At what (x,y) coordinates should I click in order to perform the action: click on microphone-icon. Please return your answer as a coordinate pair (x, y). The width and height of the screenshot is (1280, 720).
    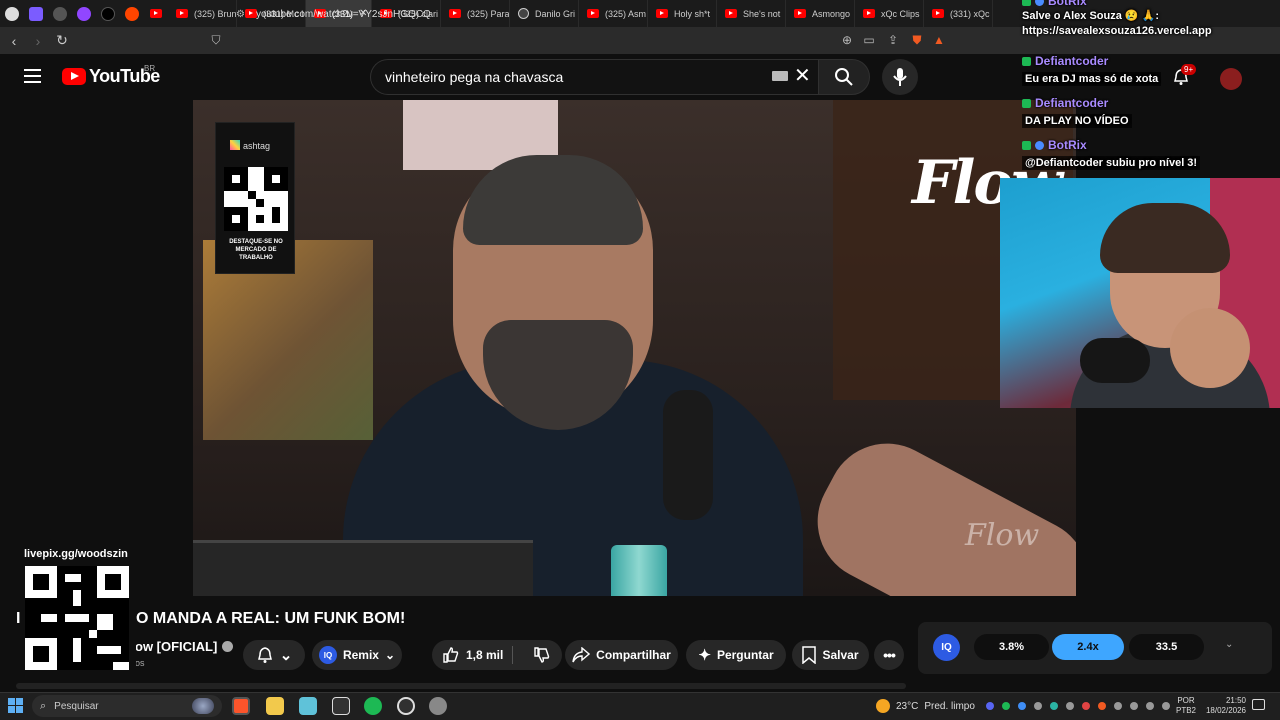
    Looking at the image, I should click on (900, 77).